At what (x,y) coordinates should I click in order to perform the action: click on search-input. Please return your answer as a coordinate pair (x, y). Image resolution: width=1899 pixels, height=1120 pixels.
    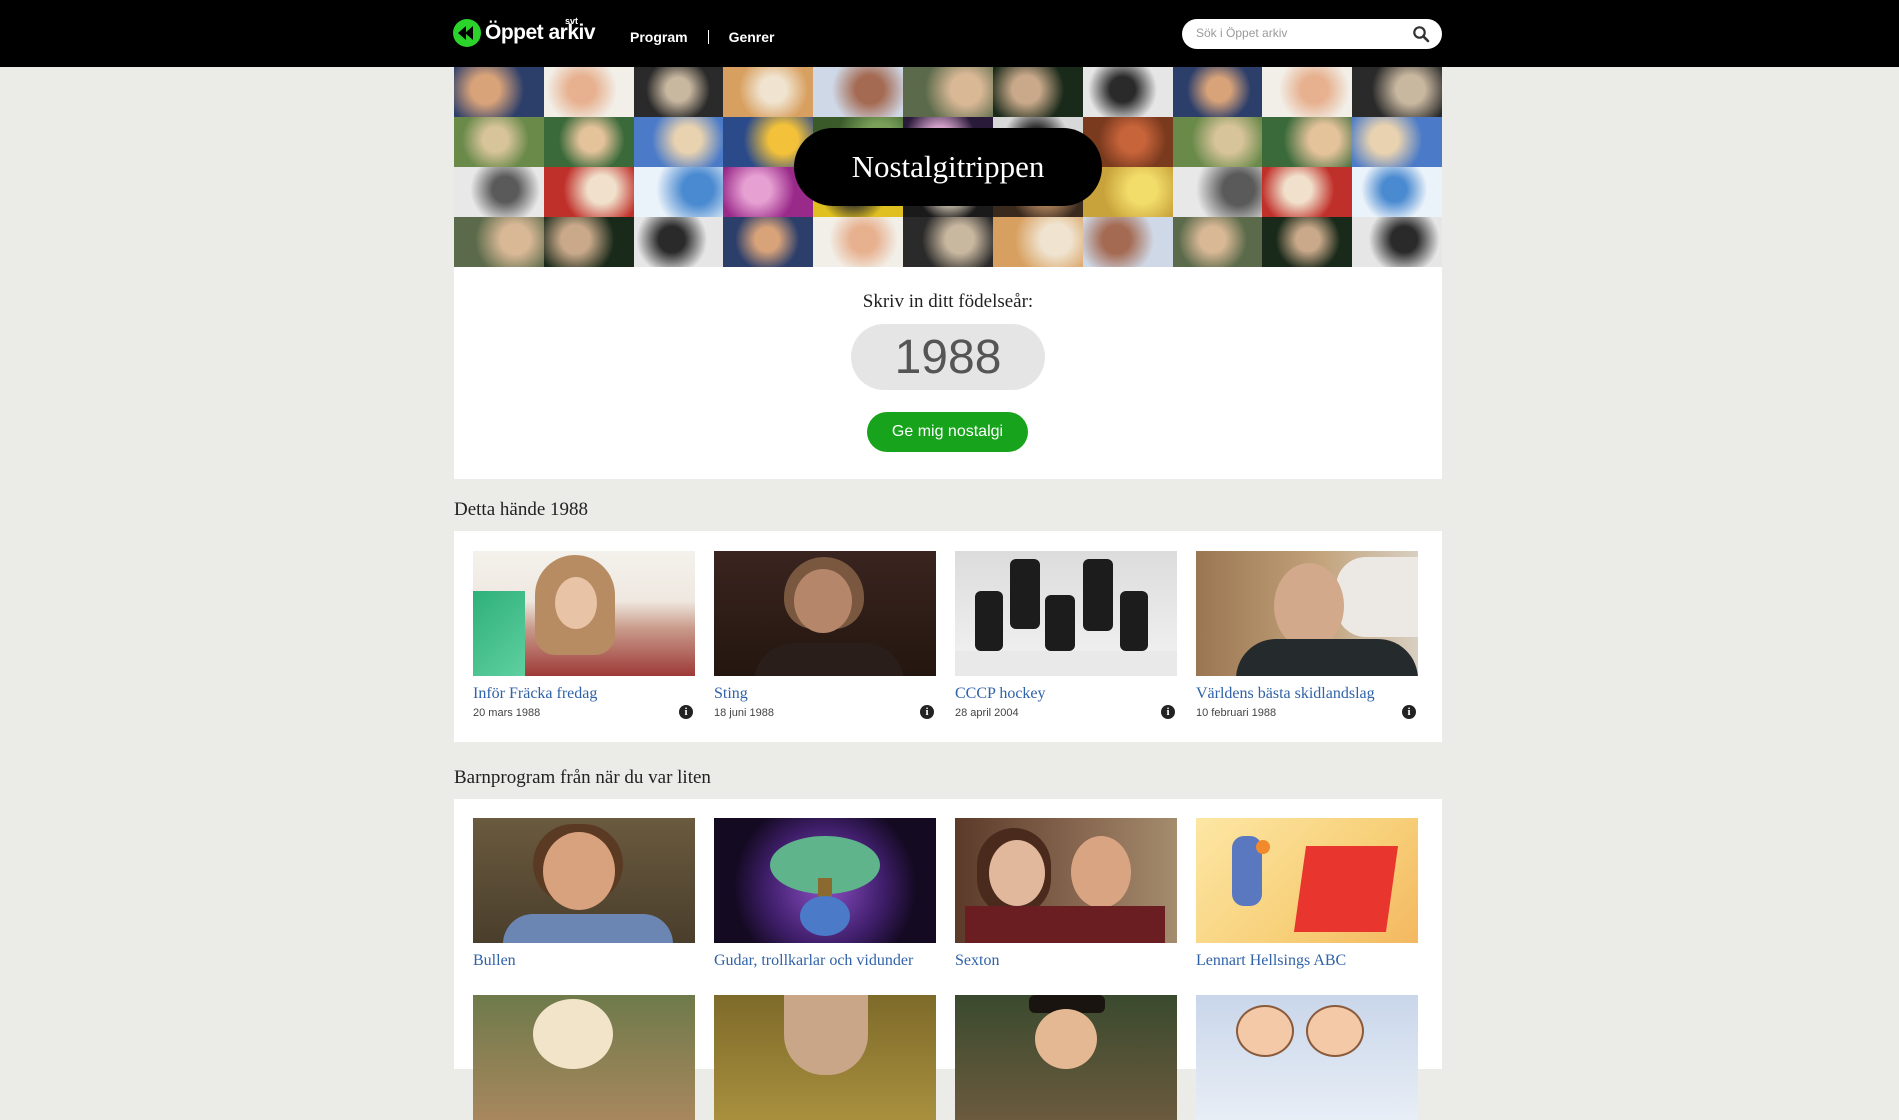
    Looking at the image, I should click on (1301, 33).